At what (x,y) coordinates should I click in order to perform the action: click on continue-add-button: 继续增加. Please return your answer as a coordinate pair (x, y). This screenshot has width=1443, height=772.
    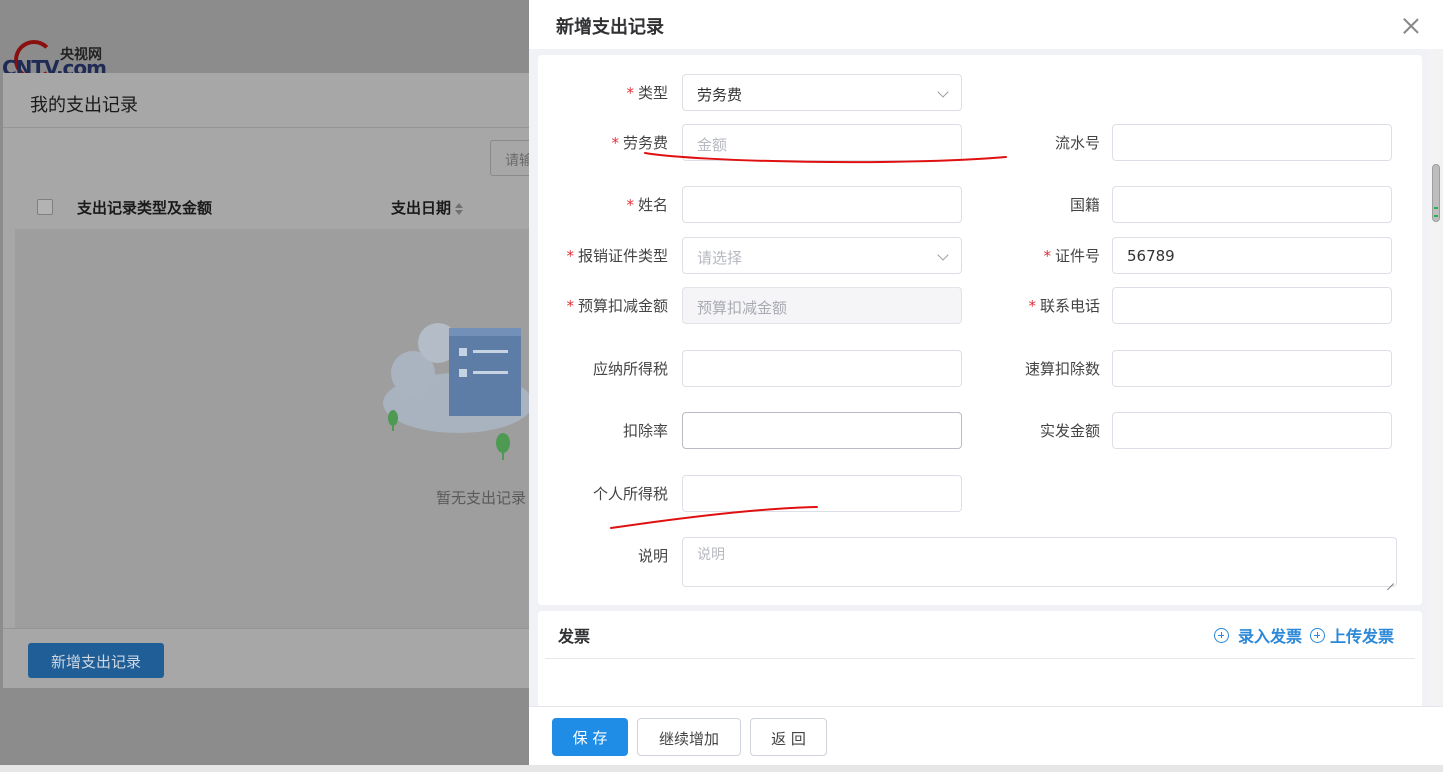
    Looking at the image, I should click on (689, 737).